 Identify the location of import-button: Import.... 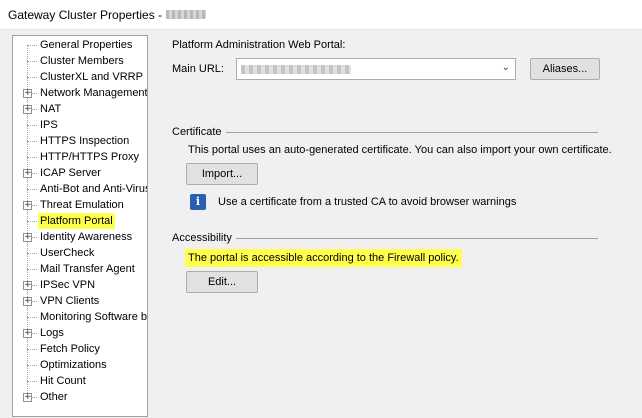
(222, 174).